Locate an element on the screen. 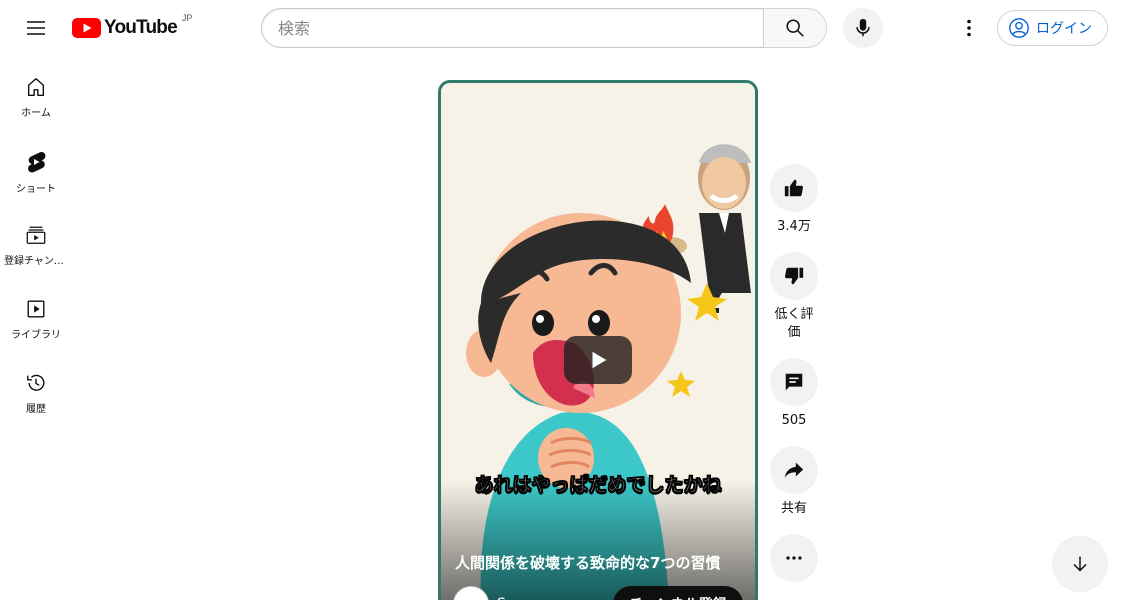  channel-info: S is located at coordinates (479, 593).